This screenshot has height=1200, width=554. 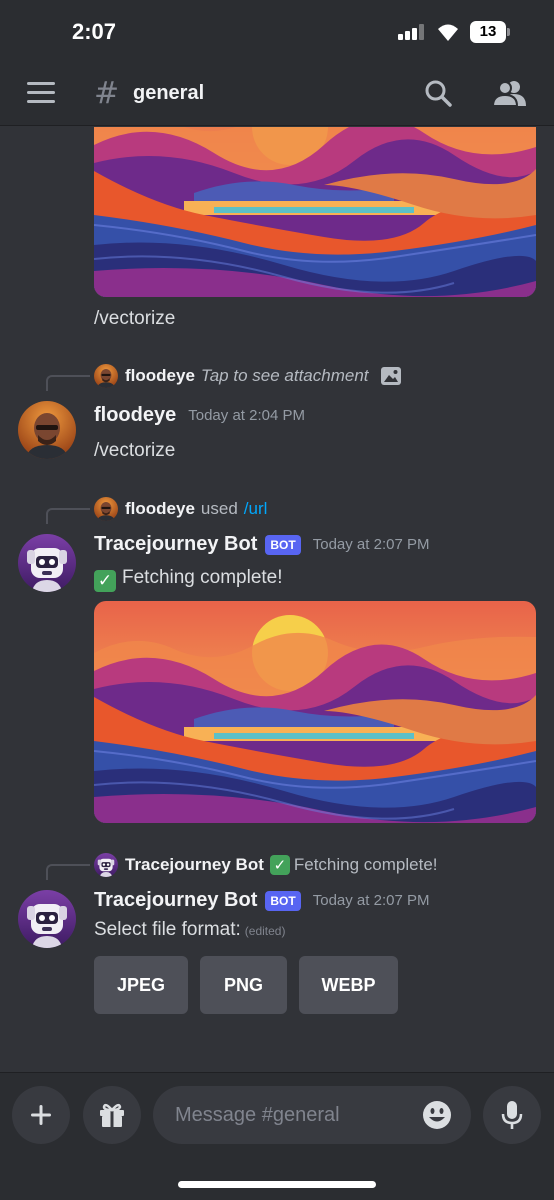 I want to click on reply-username: Tracejourney Bot, so click(x=194, y=864).